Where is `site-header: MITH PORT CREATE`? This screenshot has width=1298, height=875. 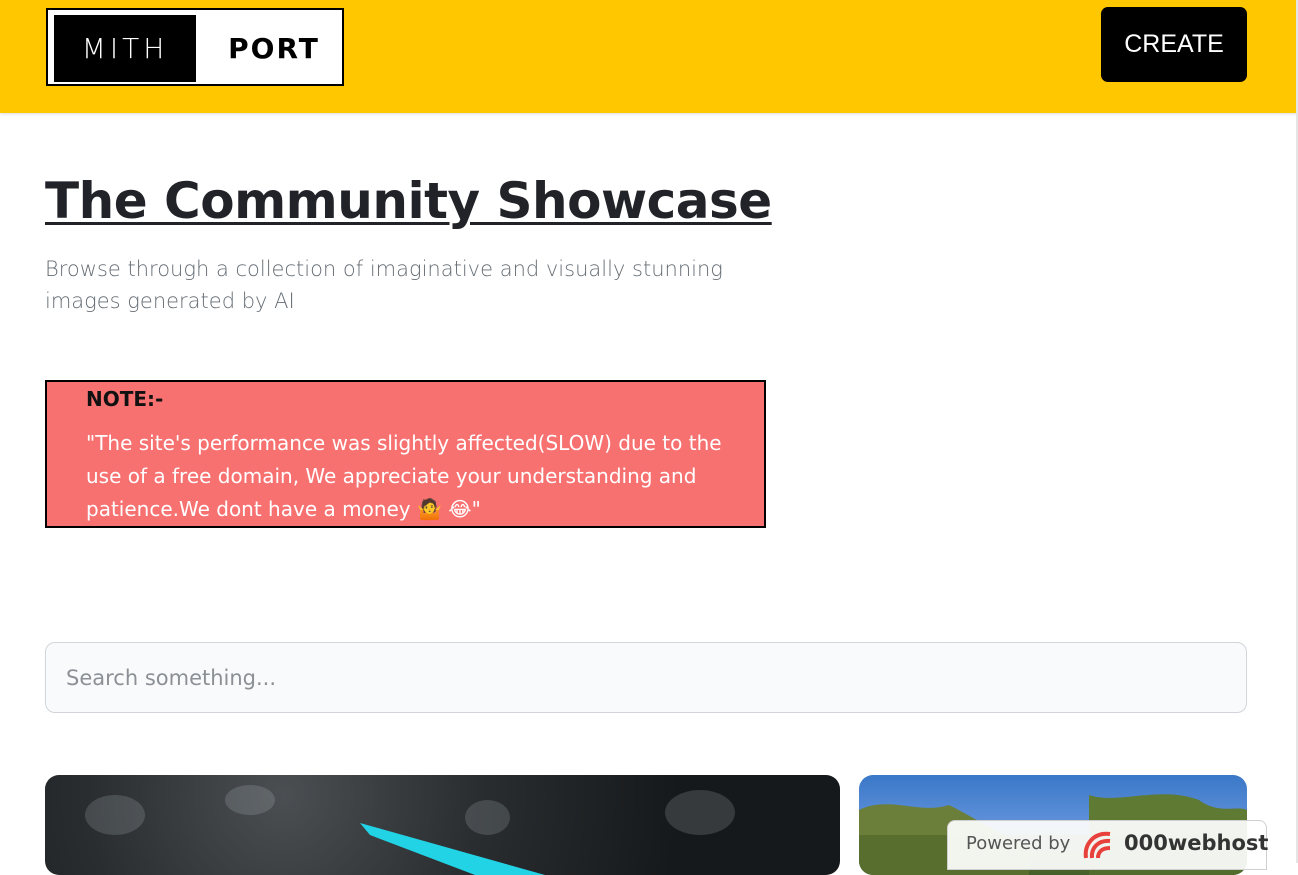
site-header: MITH PORT CREATE is located at coordinates (649, 56).